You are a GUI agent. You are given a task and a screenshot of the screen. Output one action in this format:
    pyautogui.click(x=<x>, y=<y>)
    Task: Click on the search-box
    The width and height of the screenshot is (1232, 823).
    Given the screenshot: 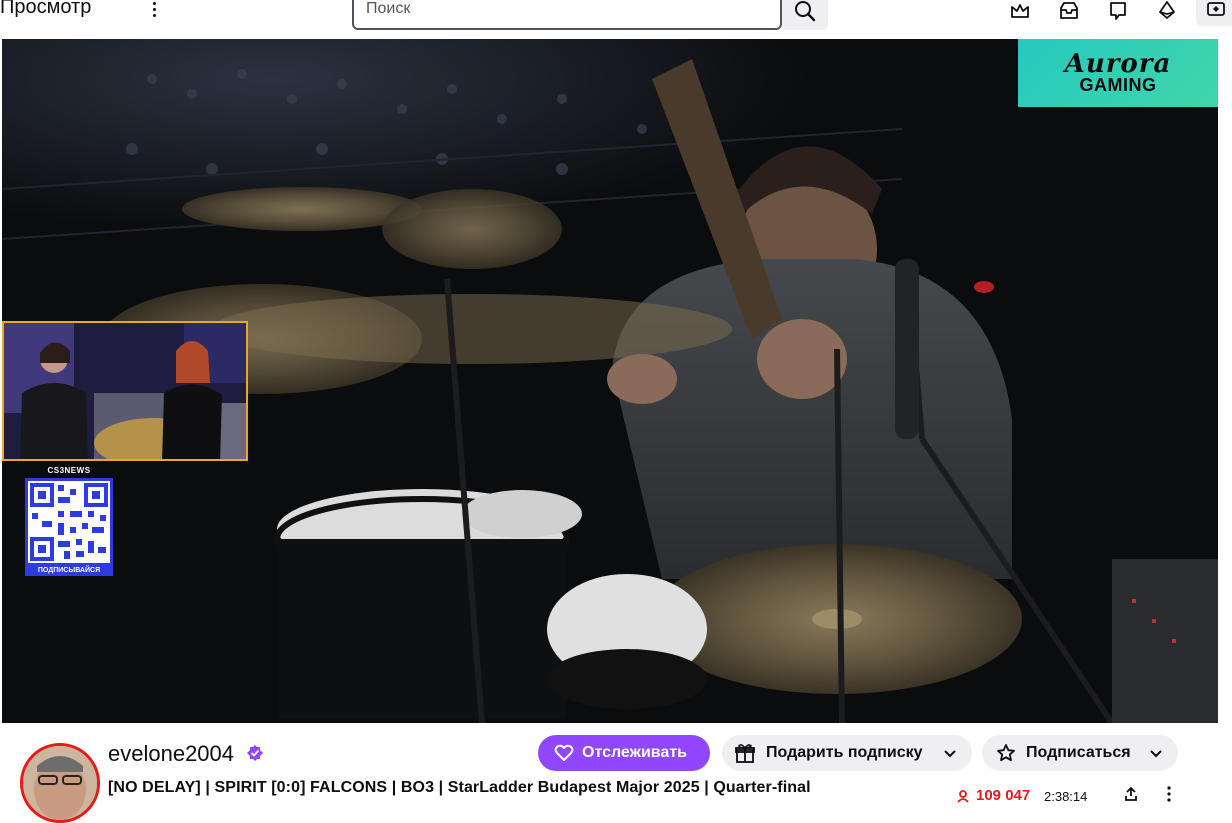 What is the action you would take?
    pyautogui.click(x=567, y=15)
    